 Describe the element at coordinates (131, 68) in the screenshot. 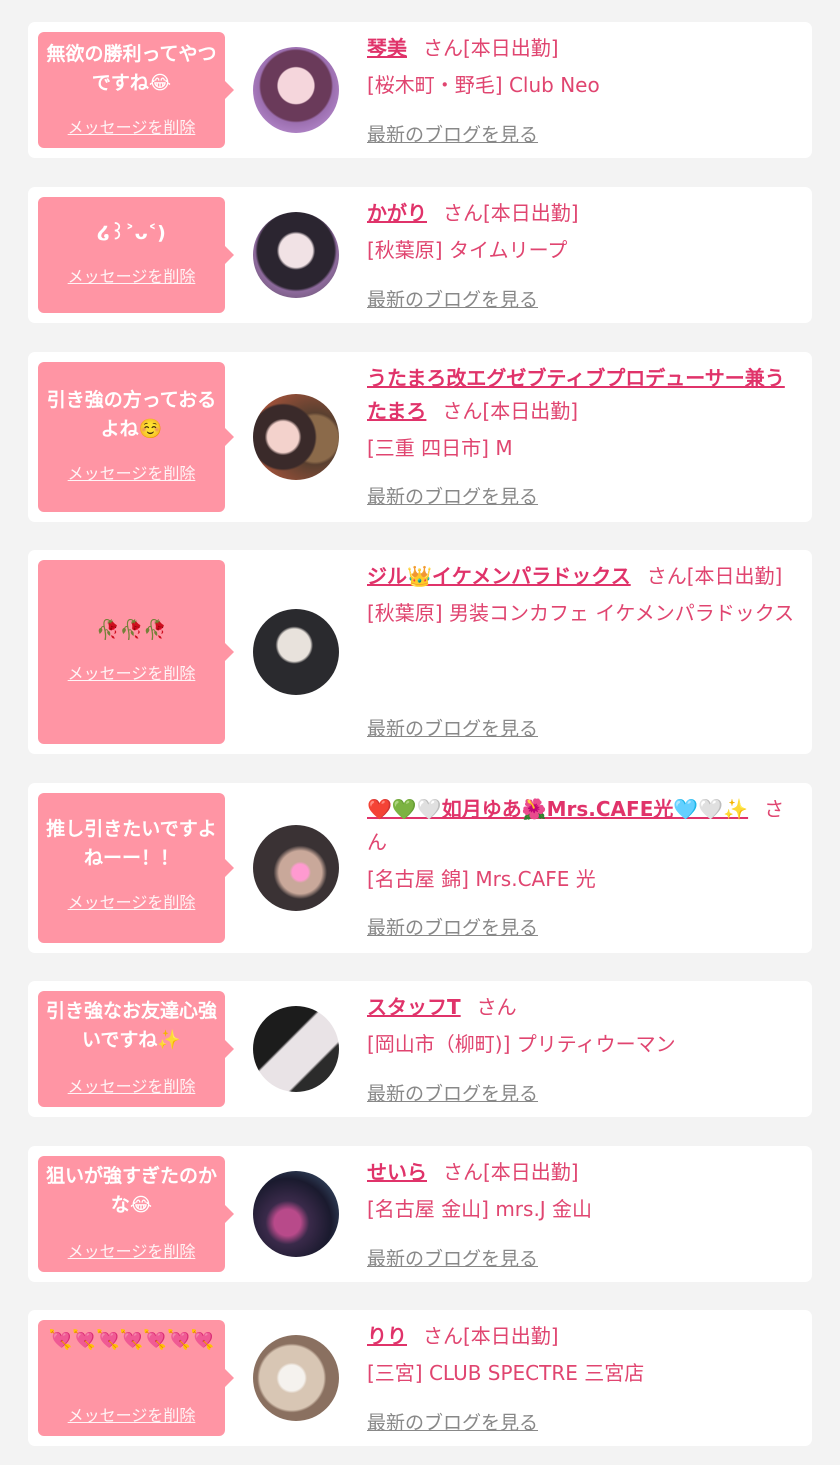

I see `message-text: 無欲の勝利ってやつですね😂` at that location.